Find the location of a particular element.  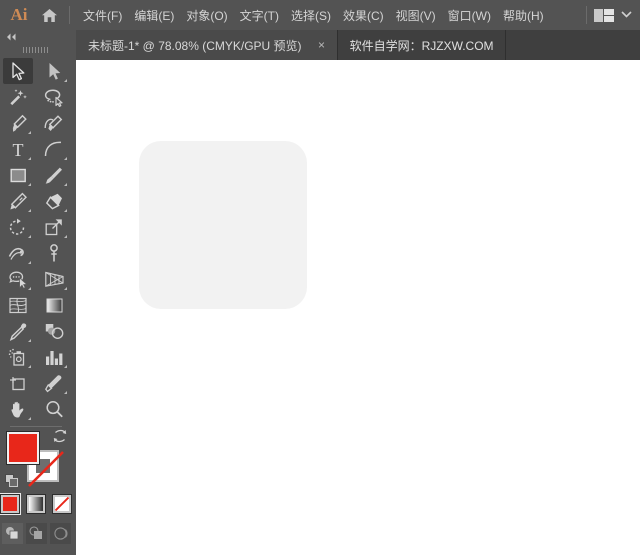

draw-mode-buttons is located at coordinates (36, 533).